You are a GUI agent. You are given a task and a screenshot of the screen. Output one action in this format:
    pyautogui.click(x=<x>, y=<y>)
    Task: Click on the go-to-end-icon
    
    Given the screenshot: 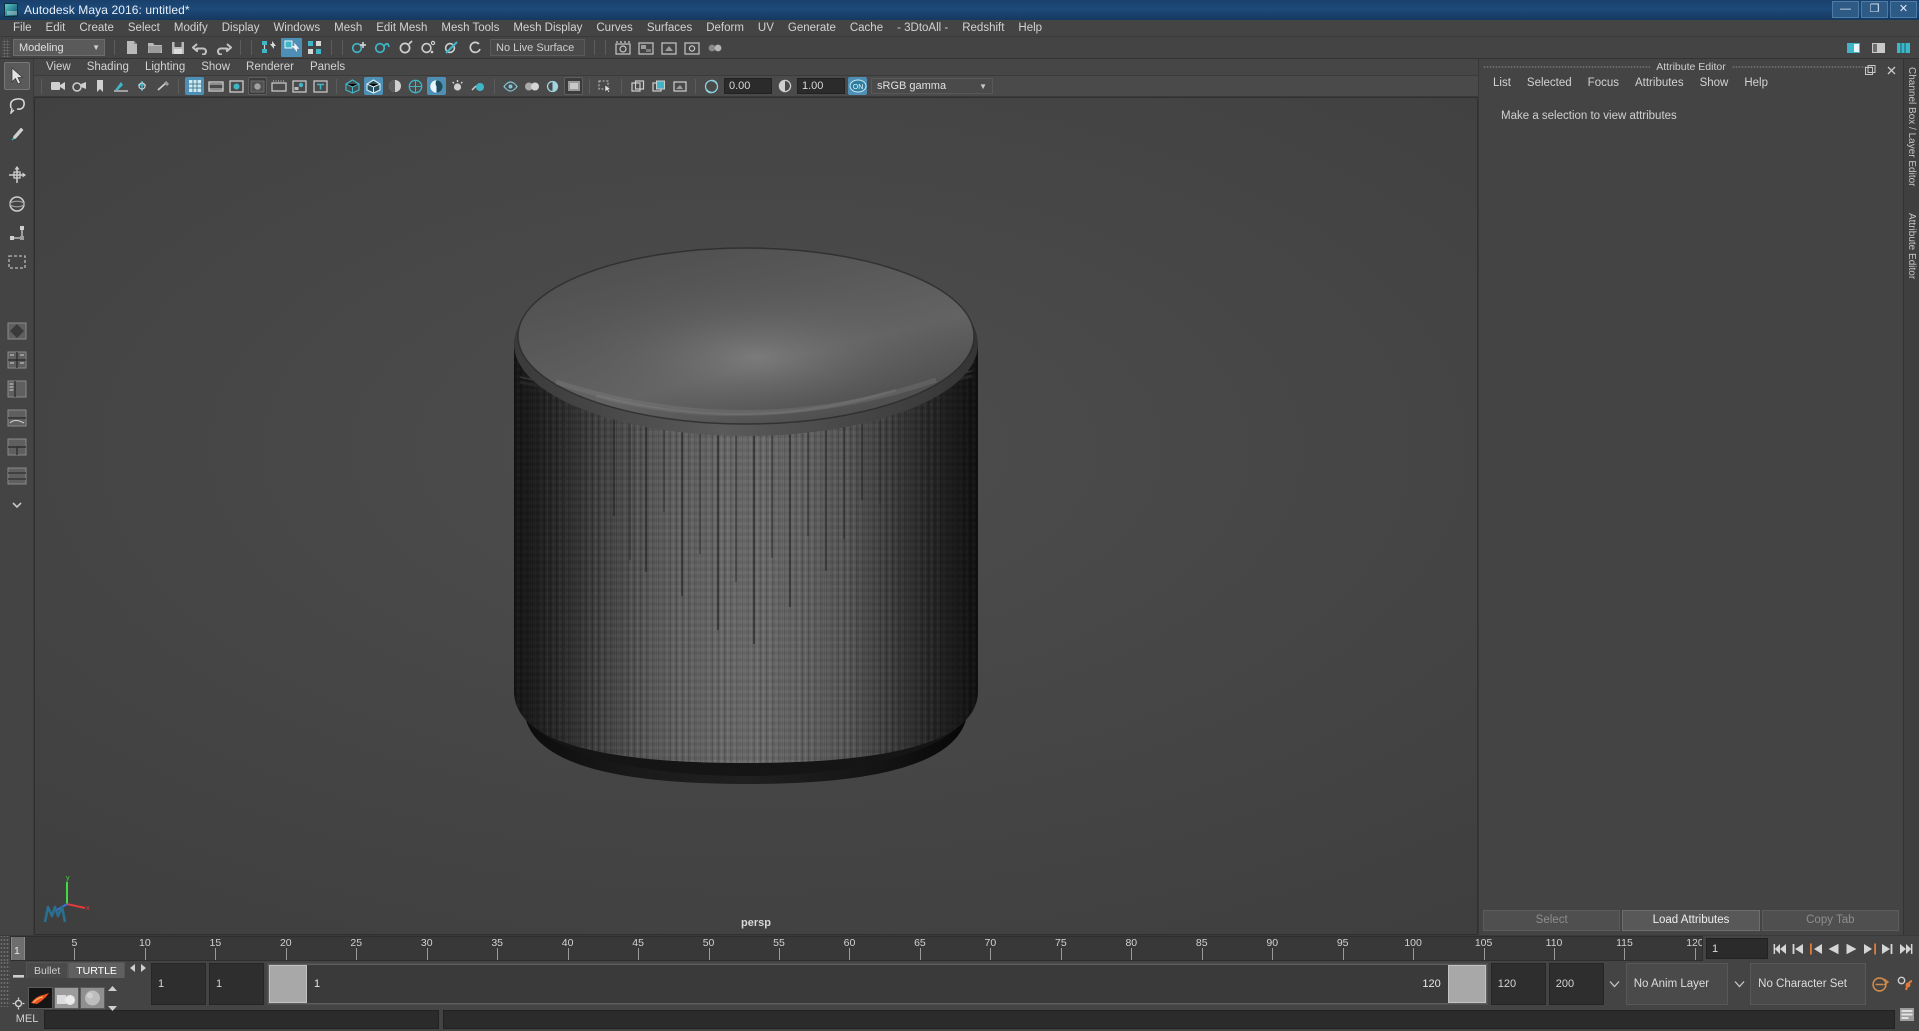 What is the action you would take?
    pyautogui.click(x=1905, y=949)
    